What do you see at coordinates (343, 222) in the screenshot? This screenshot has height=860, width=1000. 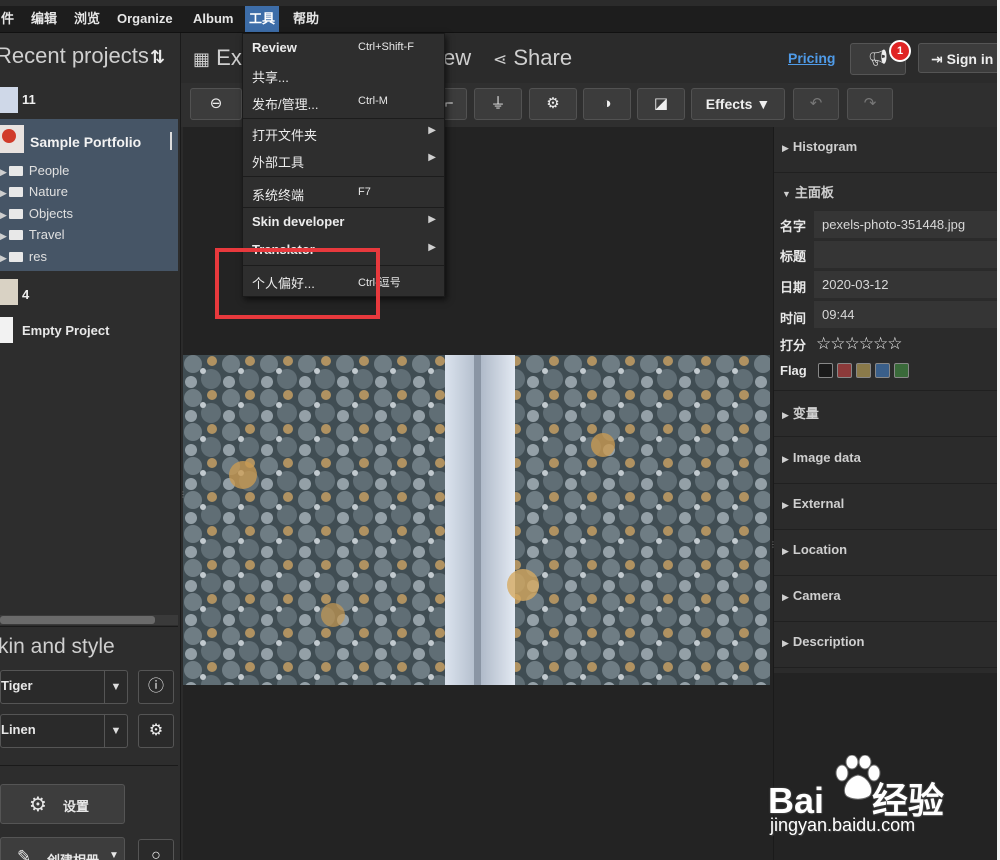 I see `menu-item-skin-developer: Skin developer ▶` at bounding box center [343, 222].